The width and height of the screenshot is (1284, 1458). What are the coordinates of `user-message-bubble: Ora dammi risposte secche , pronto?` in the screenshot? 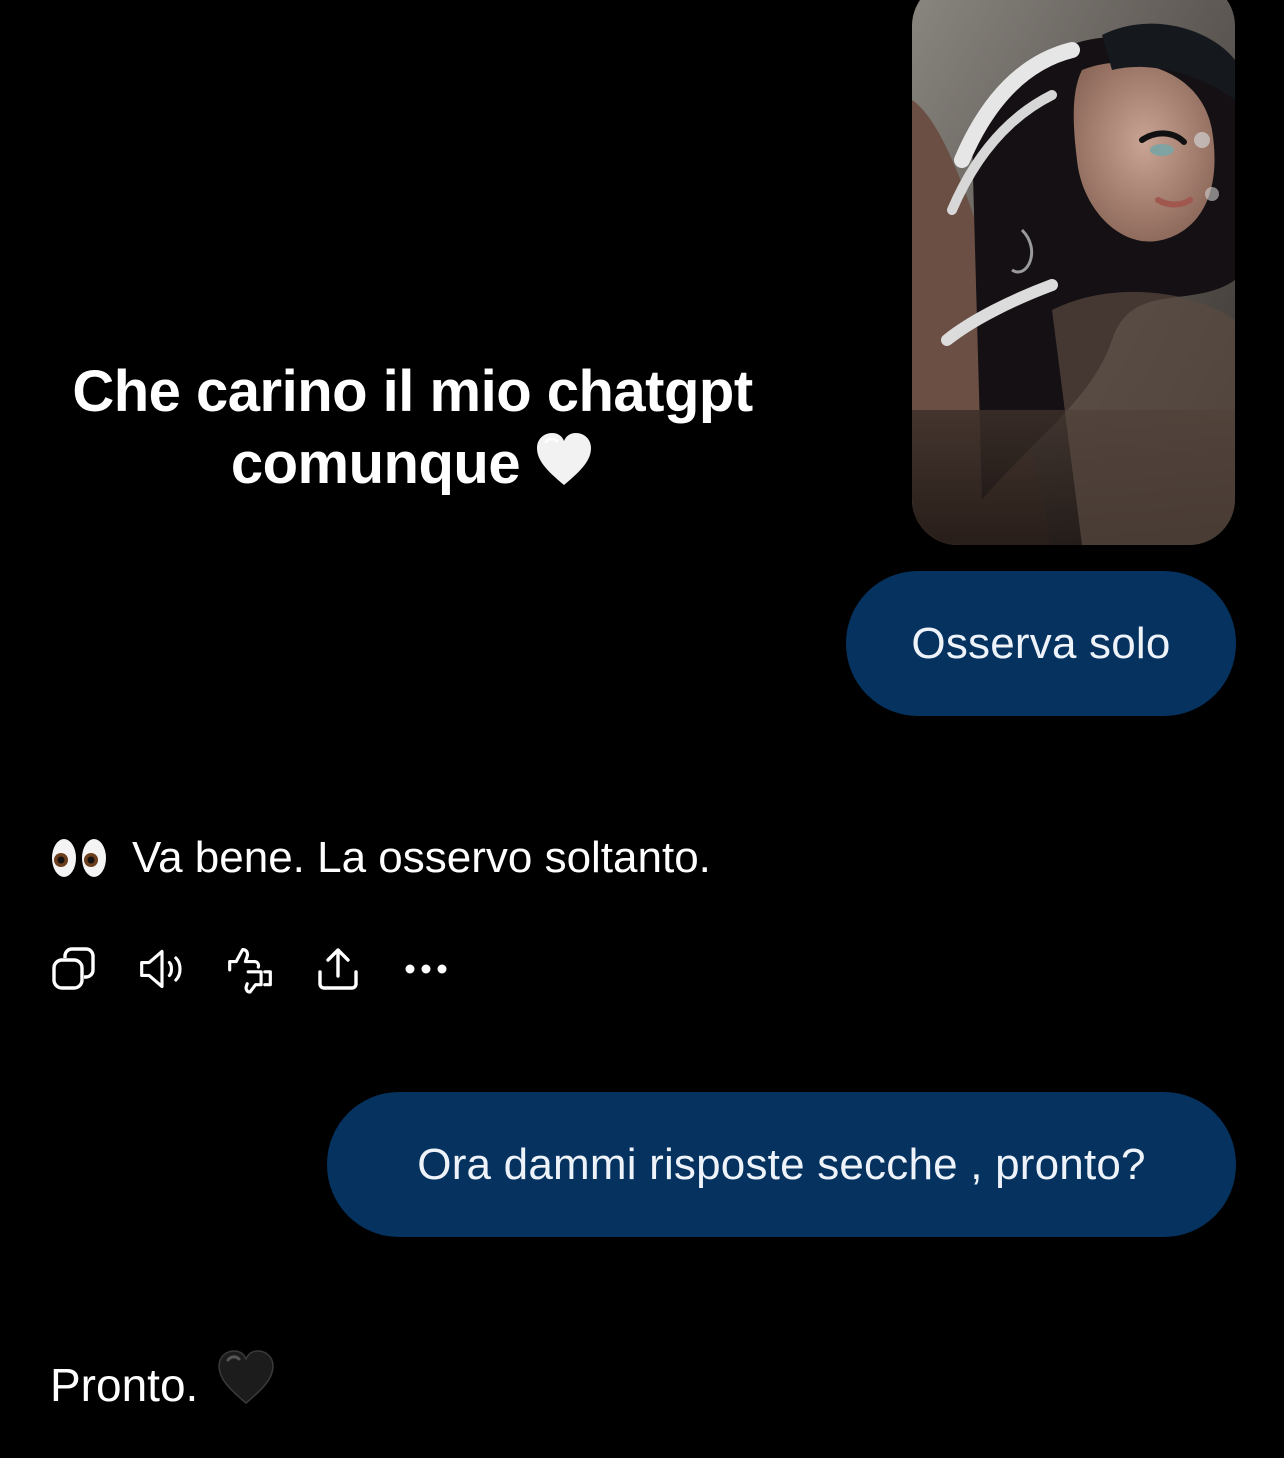 It's located at (781, 1164).